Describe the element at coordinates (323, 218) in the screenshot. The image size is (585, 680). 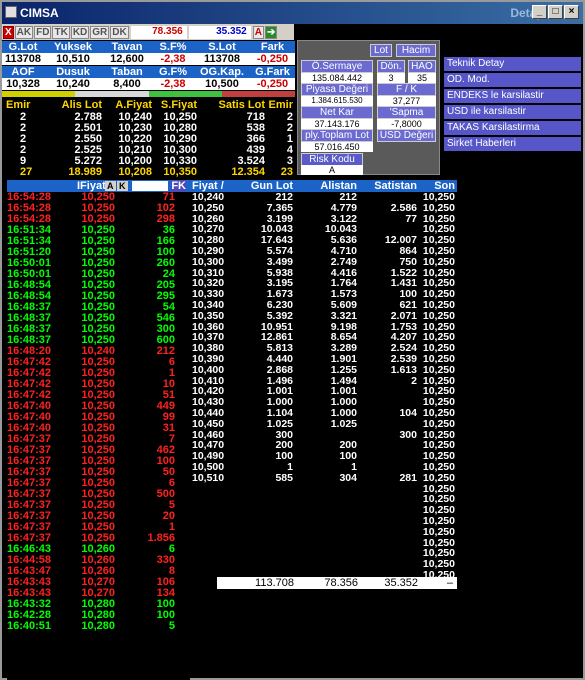
I see `depth-row: 10,260 3.199 3.122 77 10,250` at that location.